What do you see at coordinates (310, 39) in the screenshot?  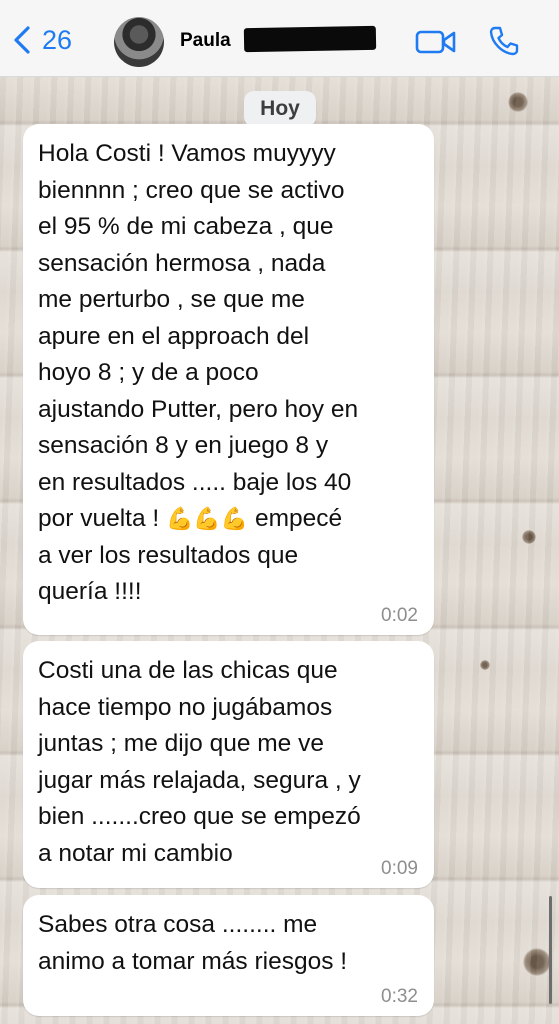 I see `redaction-mark` at bounding box center [310, 39].